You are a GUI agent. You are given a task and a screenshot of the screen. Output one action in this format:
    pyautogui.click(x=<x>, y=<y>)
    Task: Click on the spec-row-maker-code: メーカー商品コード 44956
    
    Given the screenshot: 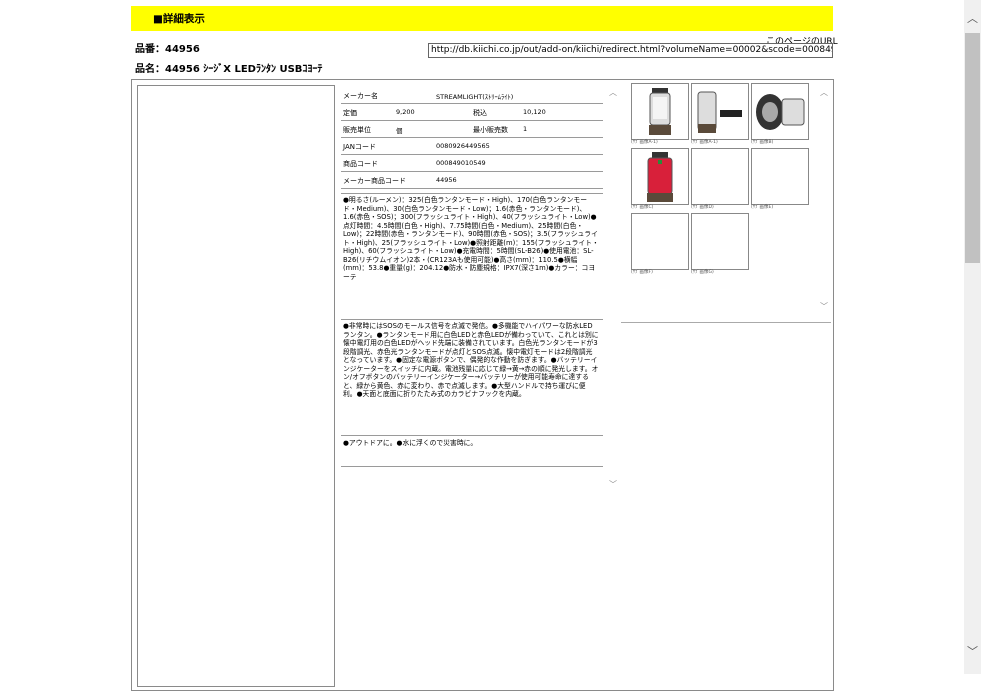 What is the action you would take?
    pyautogui.click(x=472, y=180)
    